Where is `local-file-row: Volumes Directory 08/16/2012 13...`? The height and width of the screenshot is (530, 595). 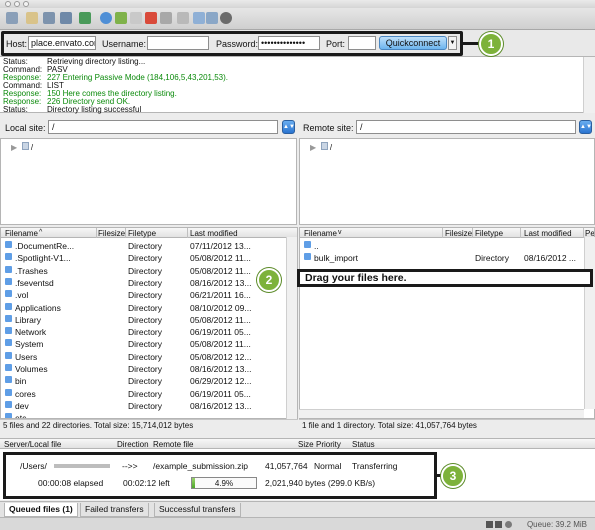
local-file-row: Volumes Directory 08/16/2012 13... is located at coordinates (144, 368).